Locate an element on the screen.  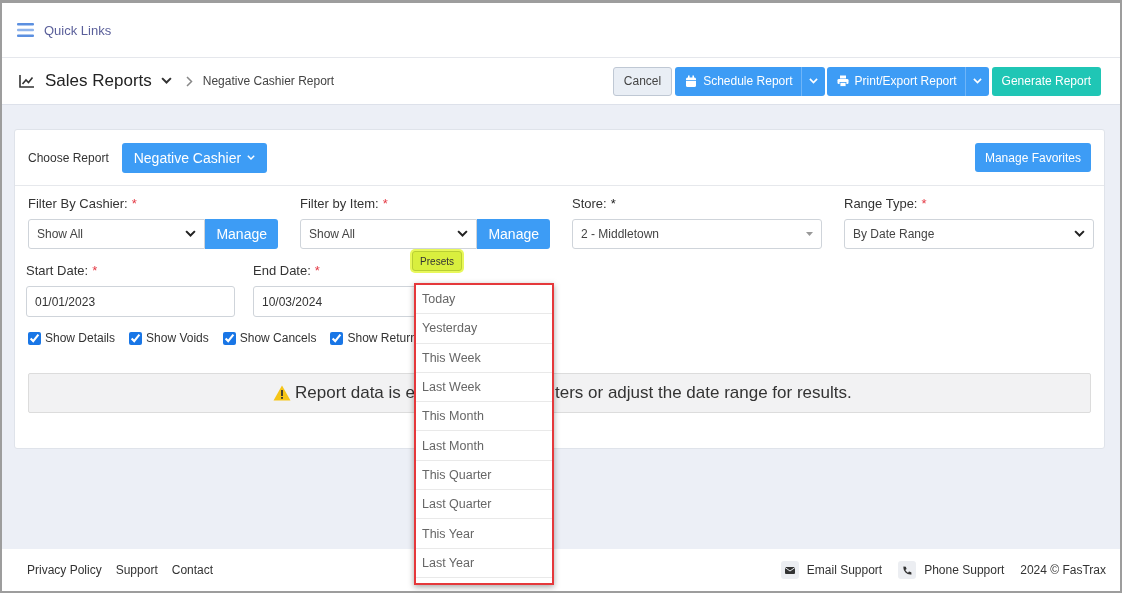
menu-item: Today is located at coordinates (484, 300).